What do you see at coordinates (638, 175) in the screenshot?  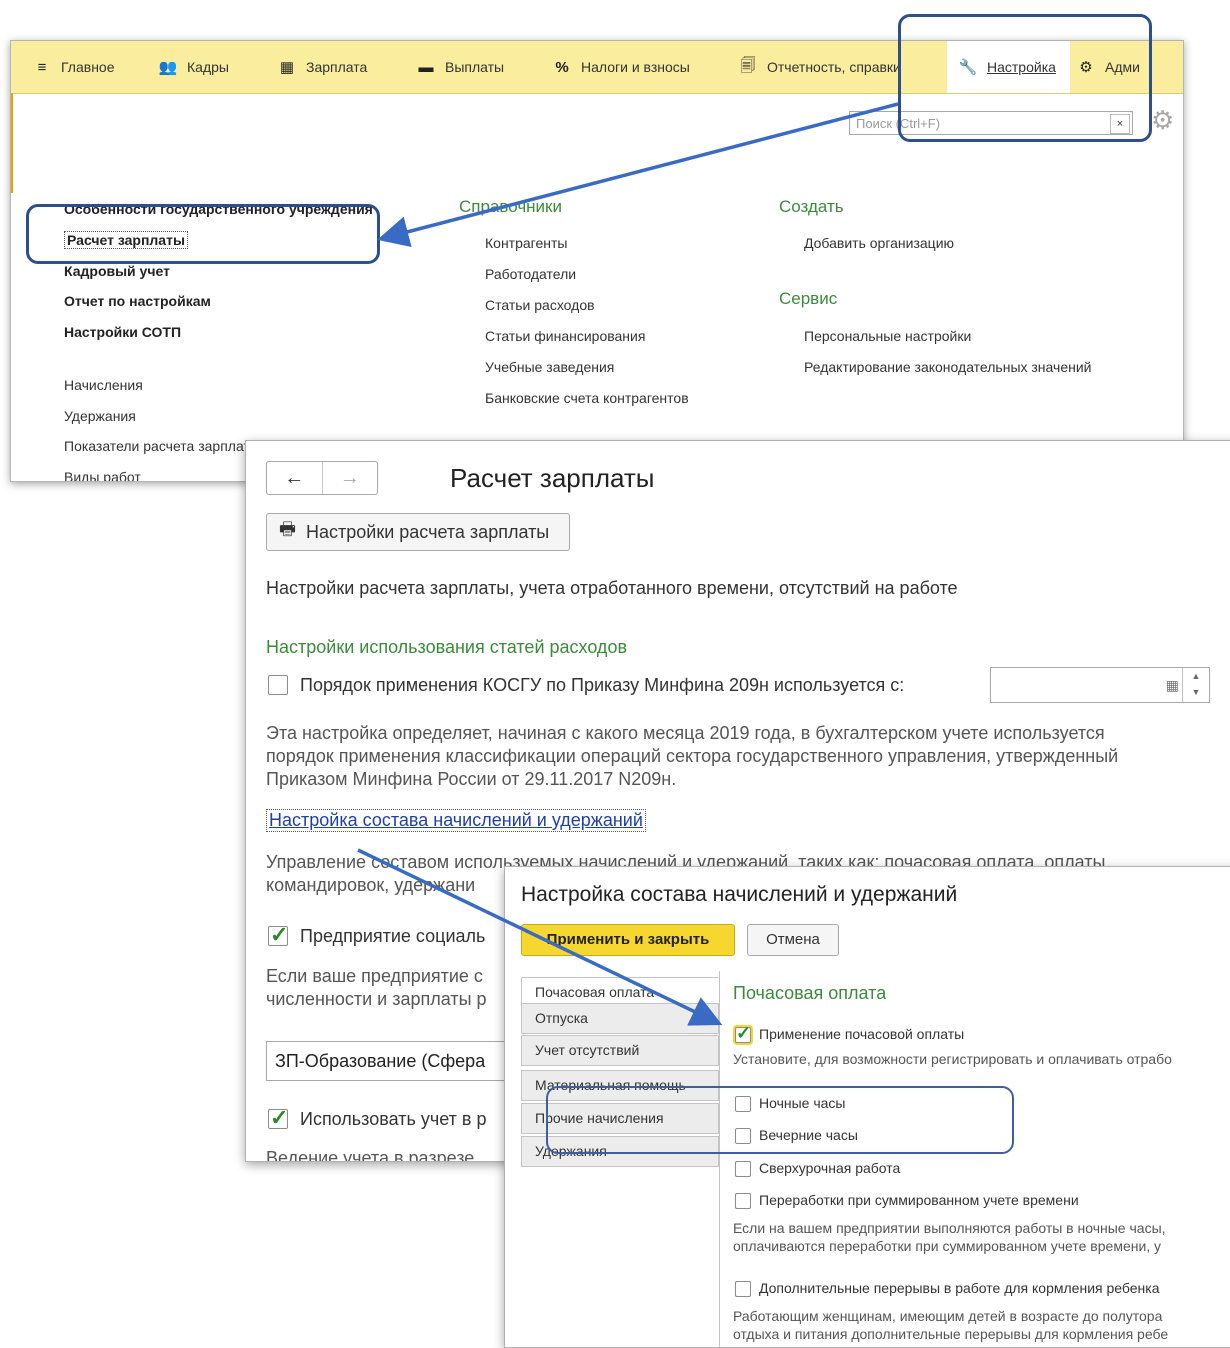 I see `arrow-to-payroll-link` at bounding box center [638, 175].